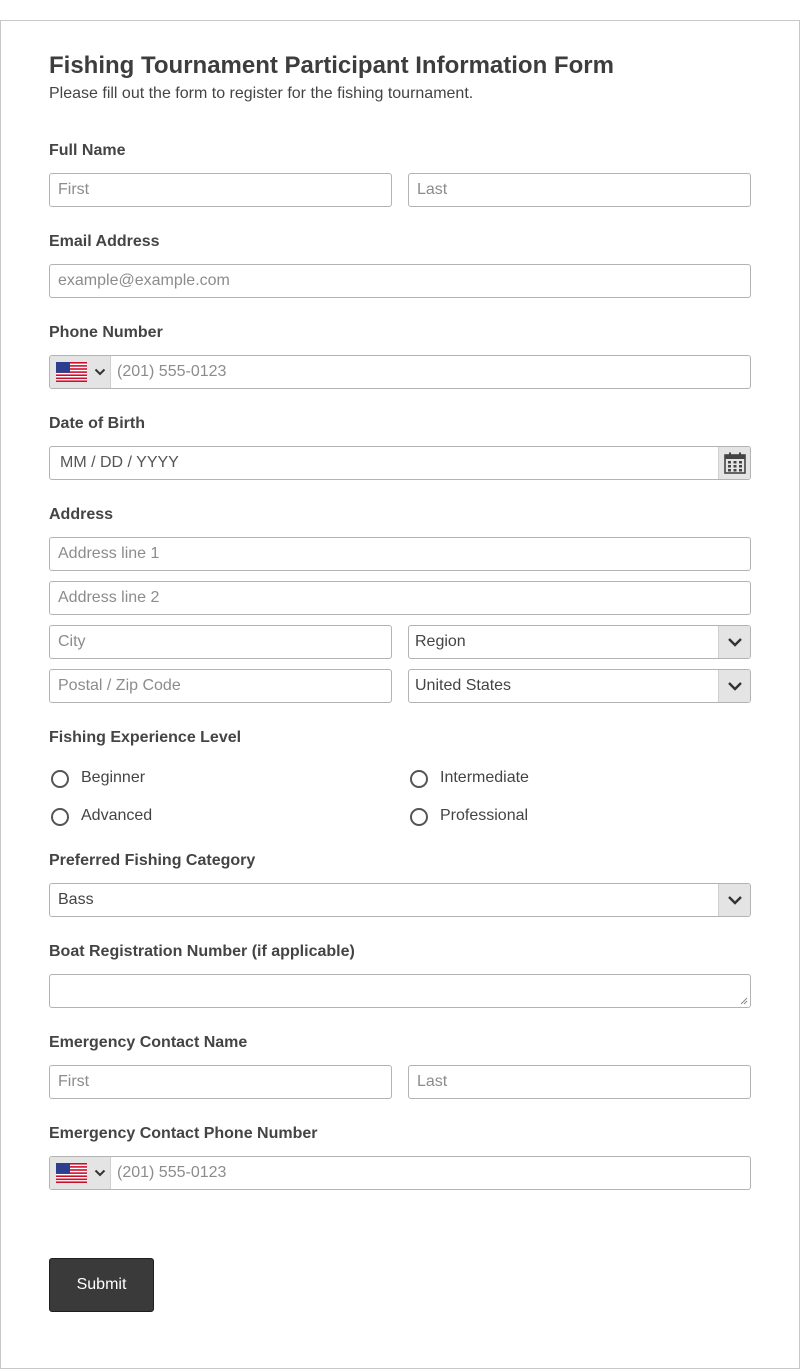  I want to click on experience-label: Fishing Experience Level, so click(145, 737).